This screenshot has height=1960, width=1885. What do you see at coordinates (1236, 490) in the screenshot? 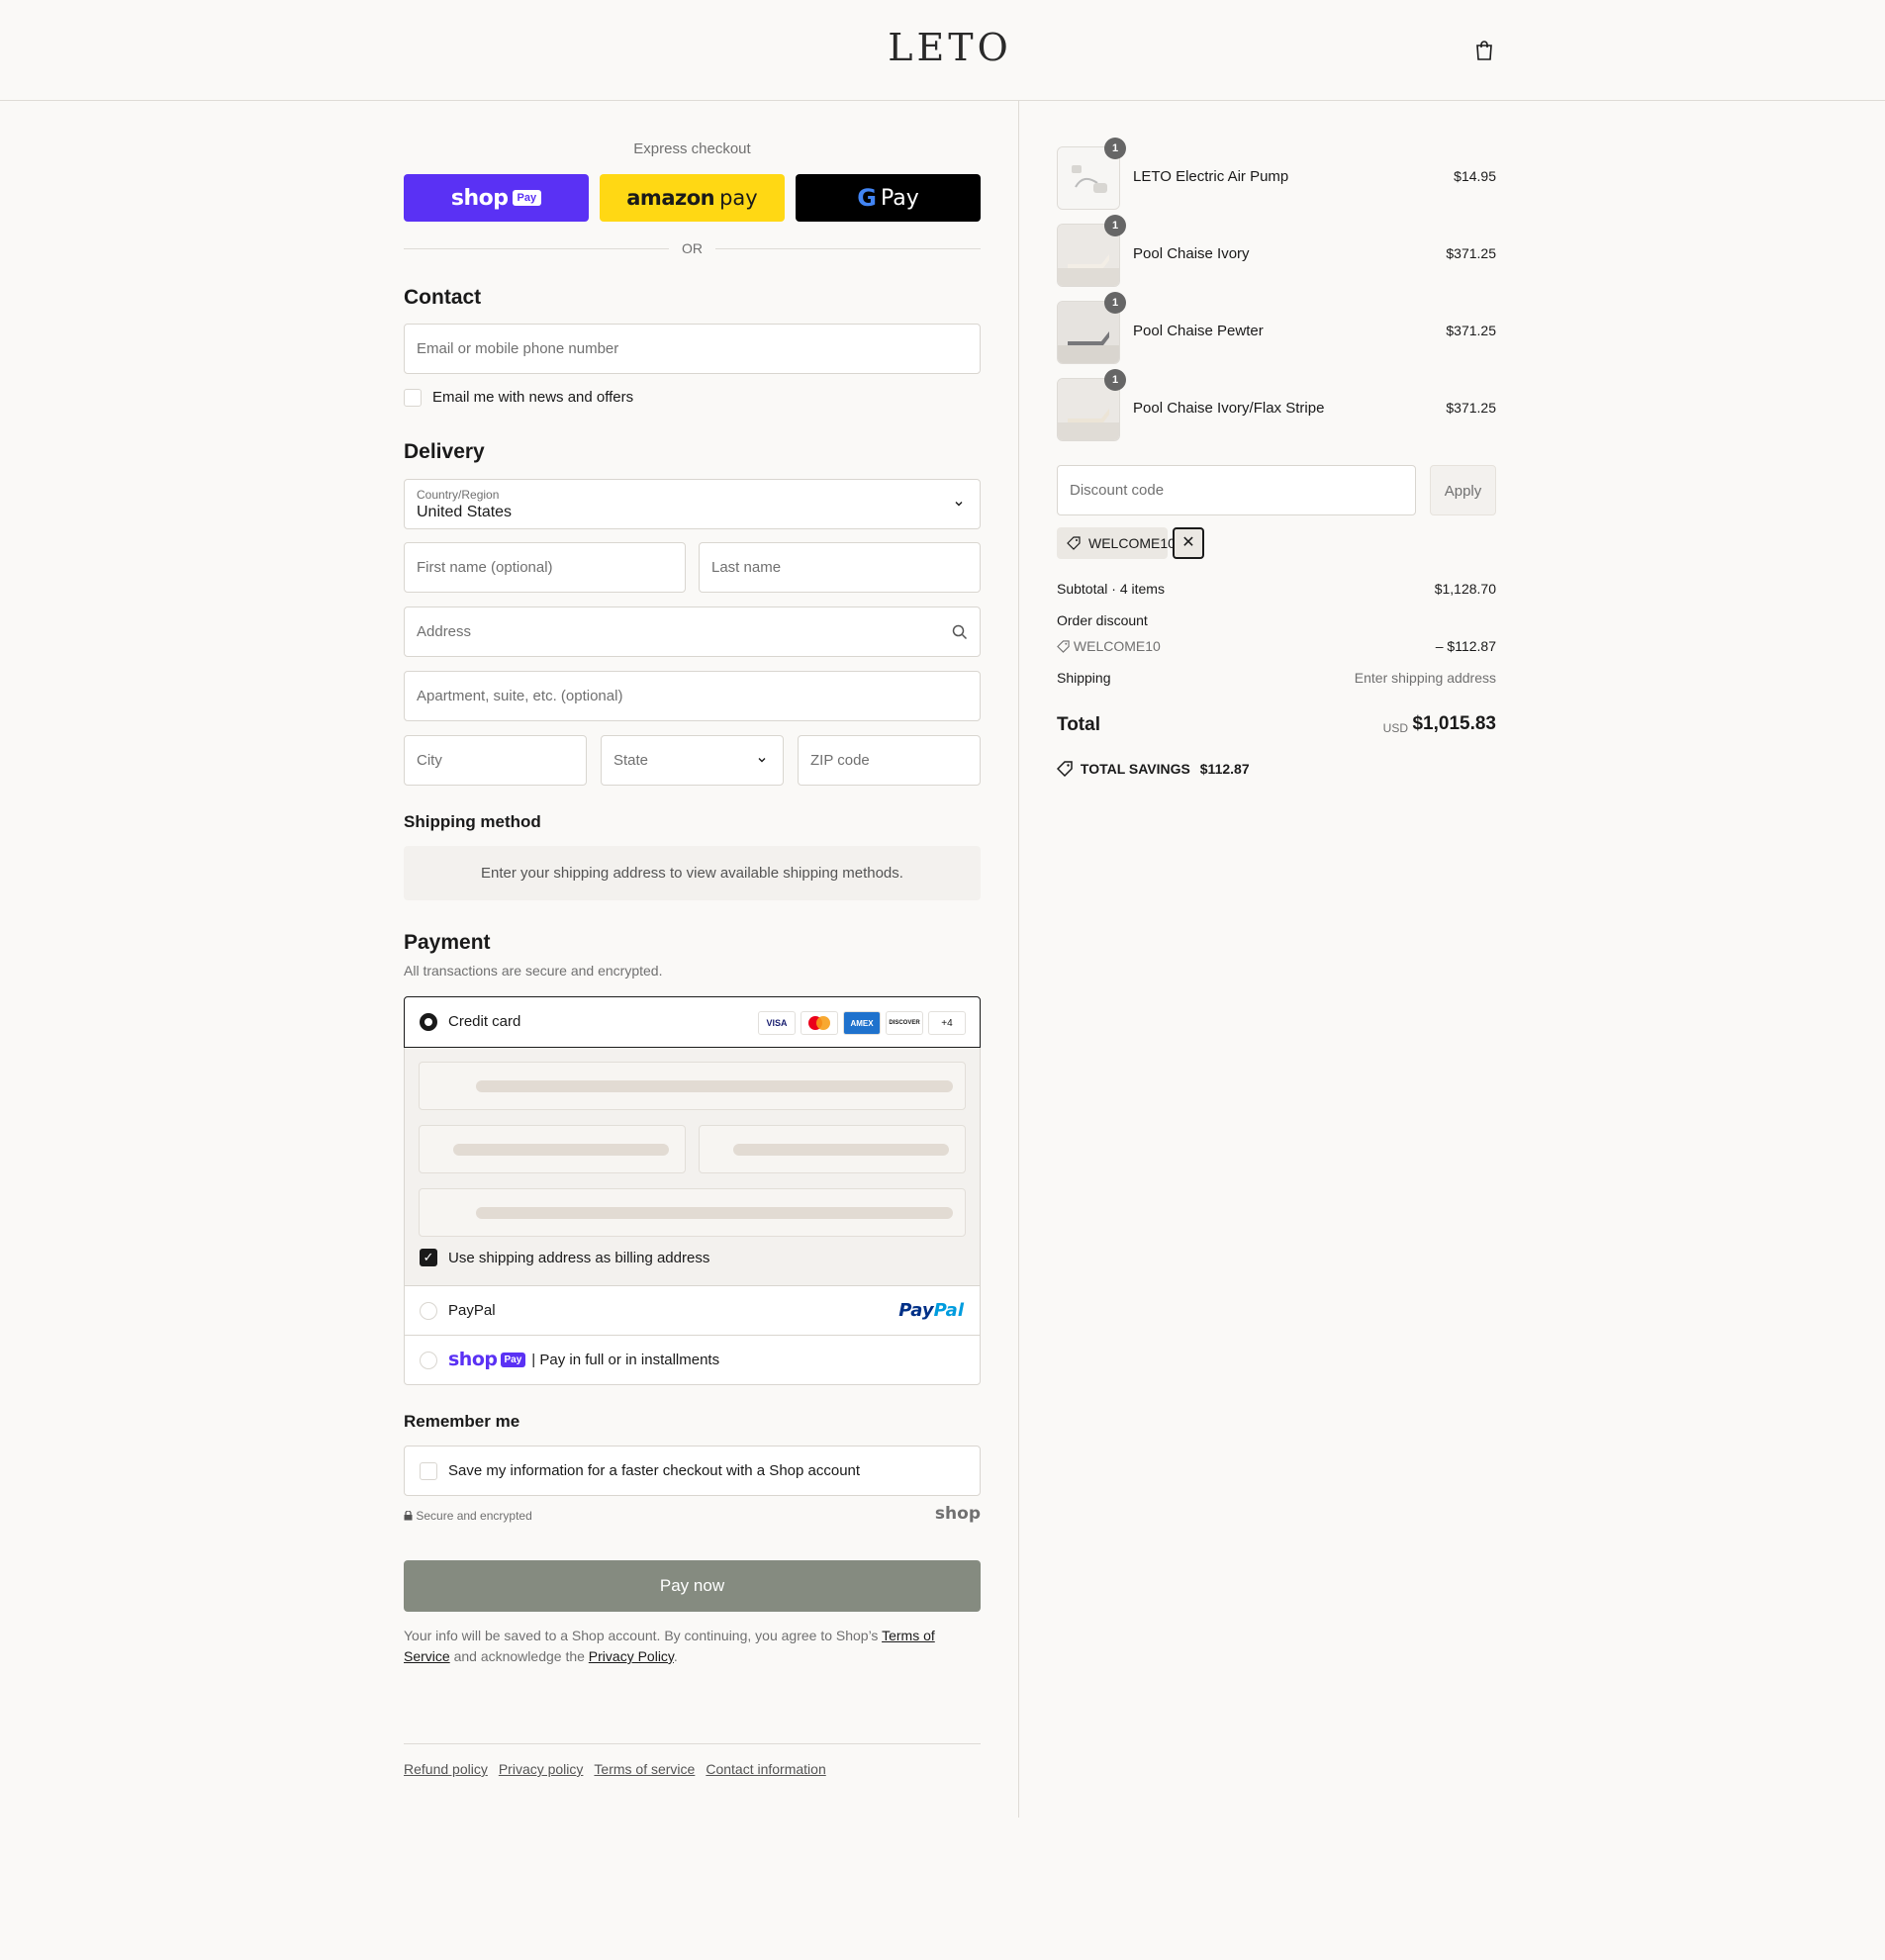
I see `discount-code-input: Discount code` at bounding box center [1236, 490].